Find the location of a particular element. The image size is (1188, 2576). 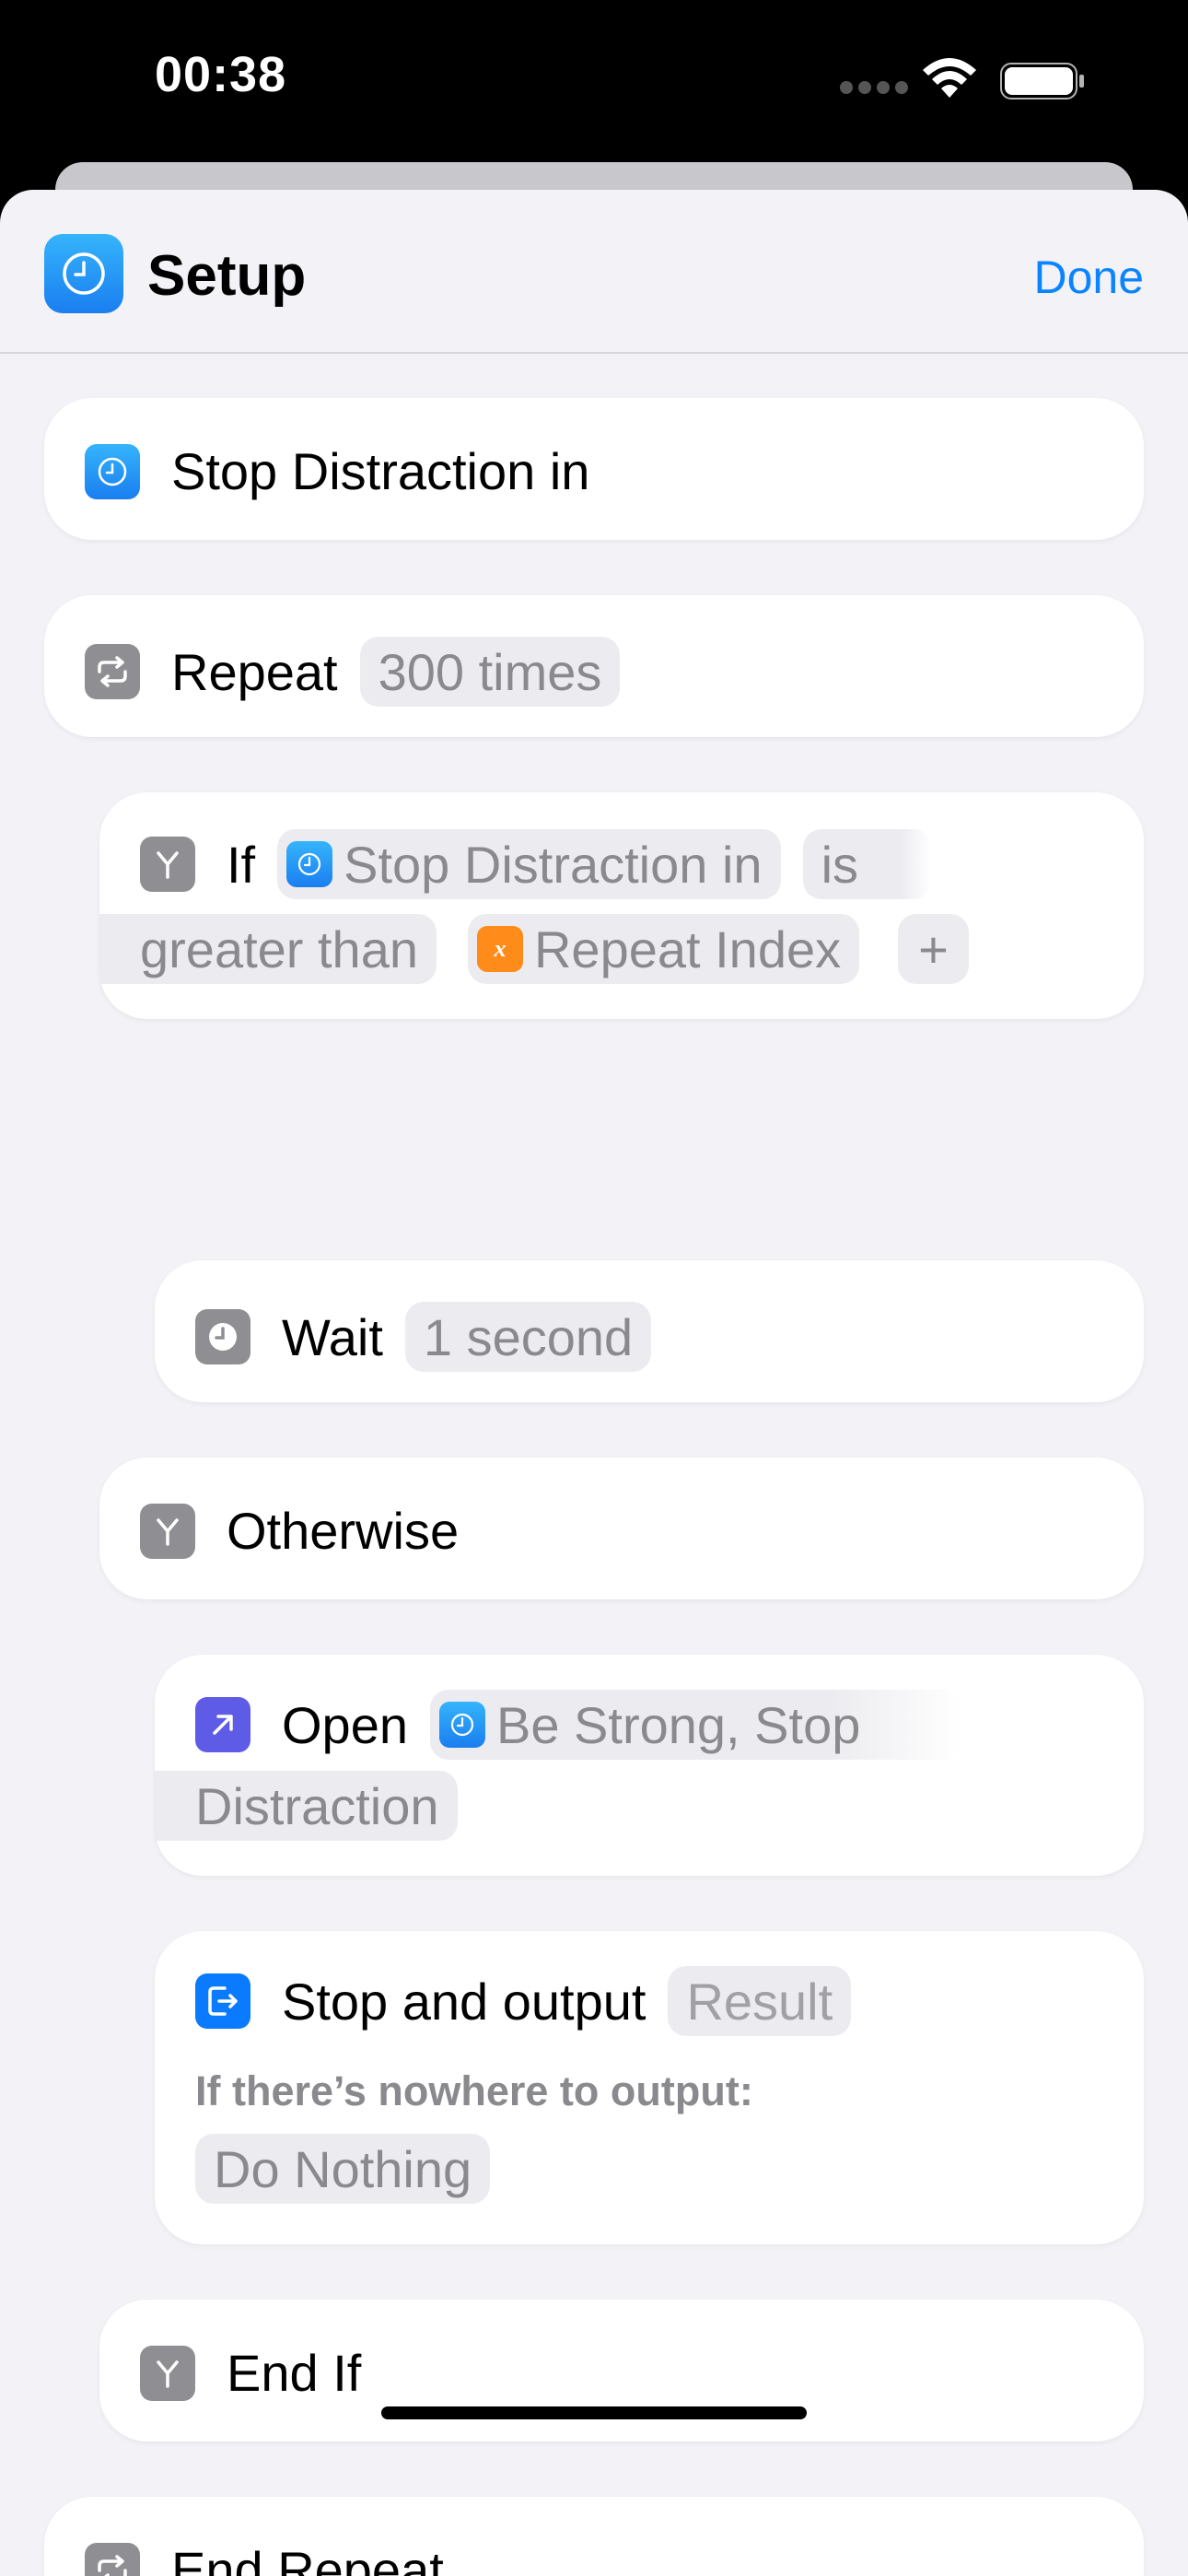

duration-token: 1 second is located at coordinates (528, 1337).